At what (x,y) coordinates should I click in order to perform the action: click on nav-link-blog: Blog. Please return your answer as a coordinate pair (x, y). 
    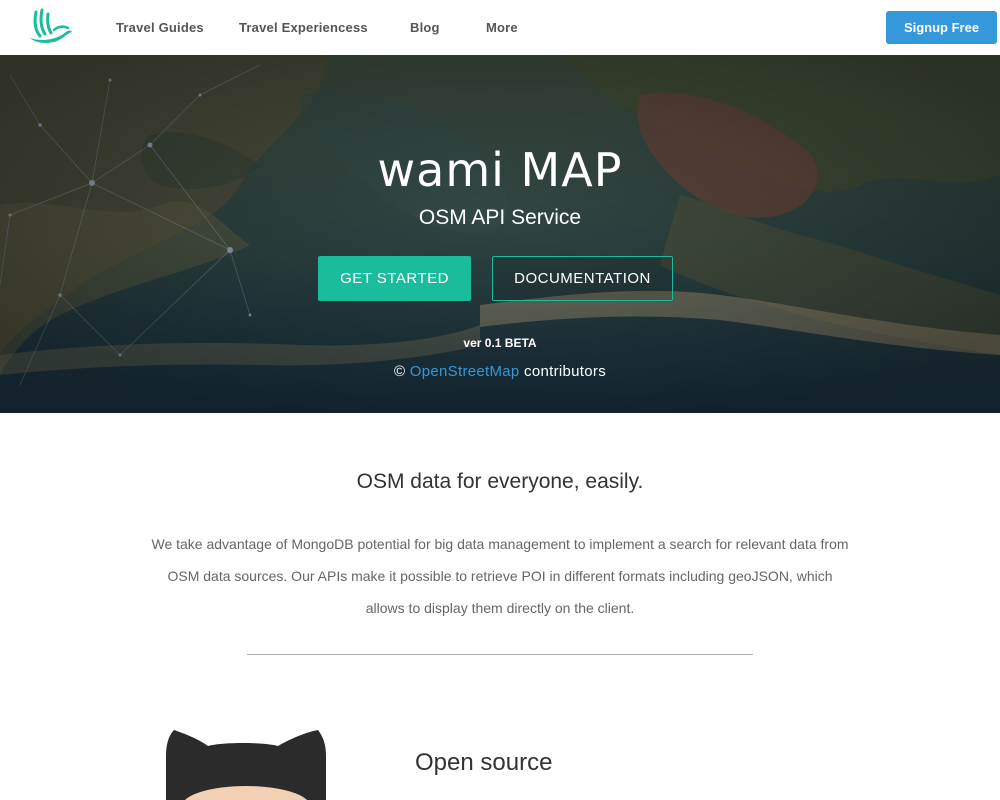
    Looking at the image, I should click on (425, 27).